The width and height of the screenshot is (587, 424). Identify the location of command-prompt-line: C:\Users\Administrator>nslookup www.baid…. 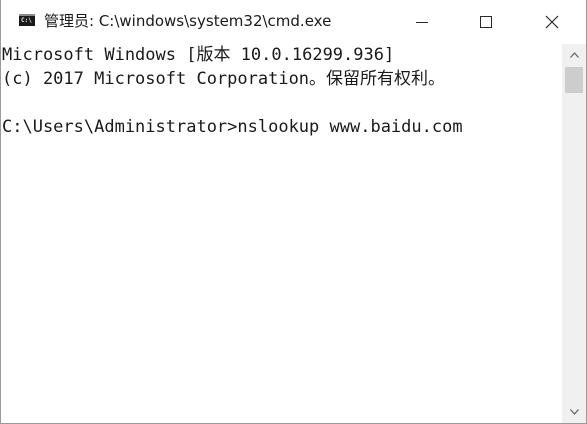
(232, 127).